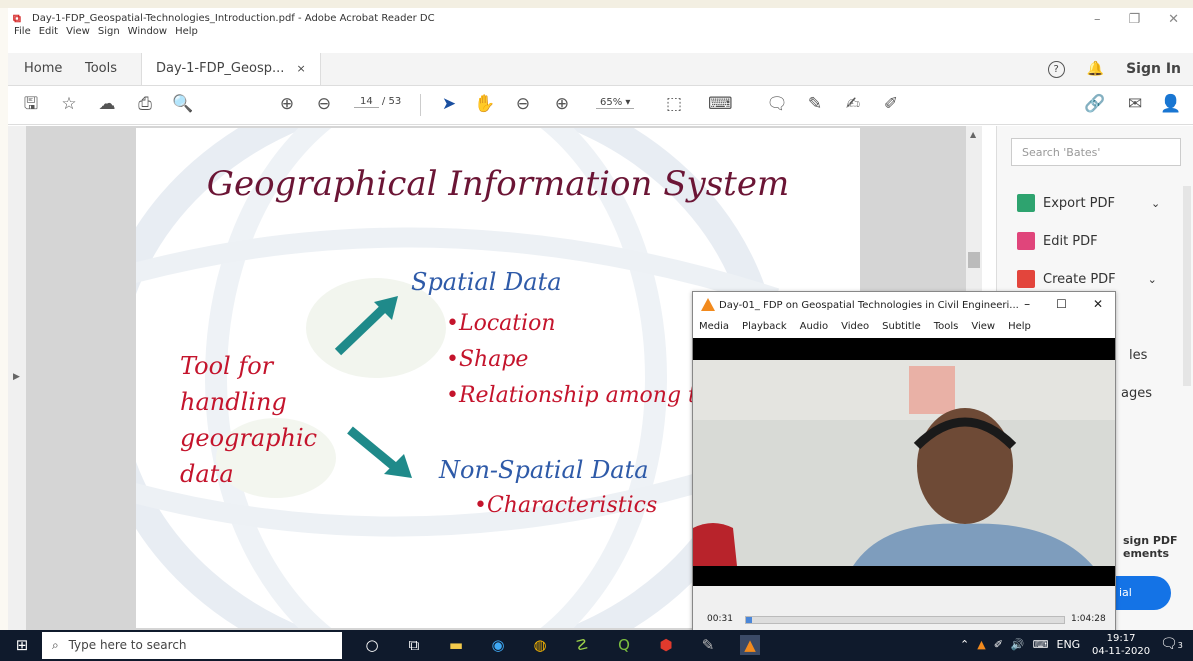 The width and height of the screenshot is (1193, 661). I want to click on chrome-icon: ◍, so click(540, 645).